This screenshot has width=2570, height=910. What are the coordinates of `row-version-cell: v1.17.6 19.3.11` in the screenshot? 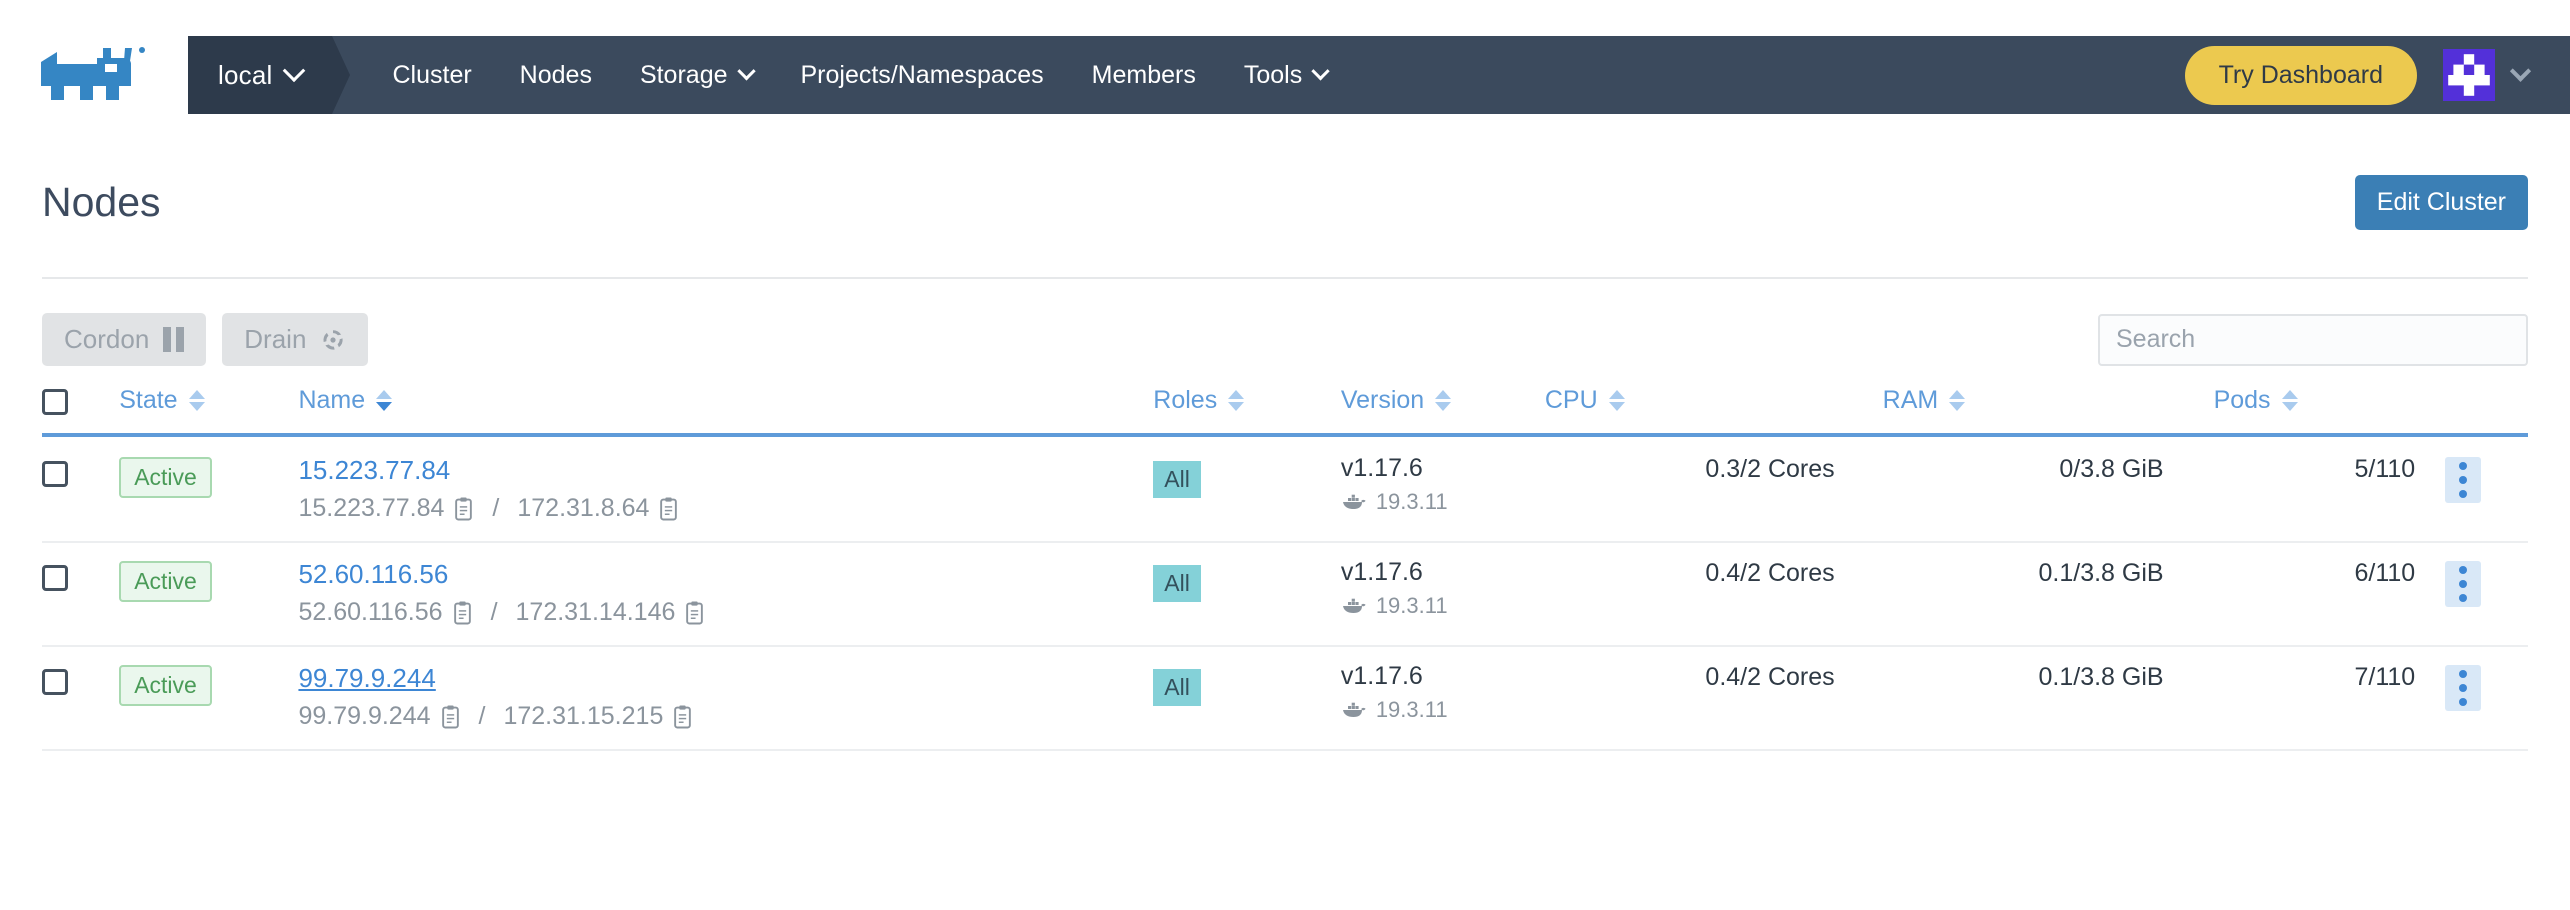 It's located at (1442, 489).